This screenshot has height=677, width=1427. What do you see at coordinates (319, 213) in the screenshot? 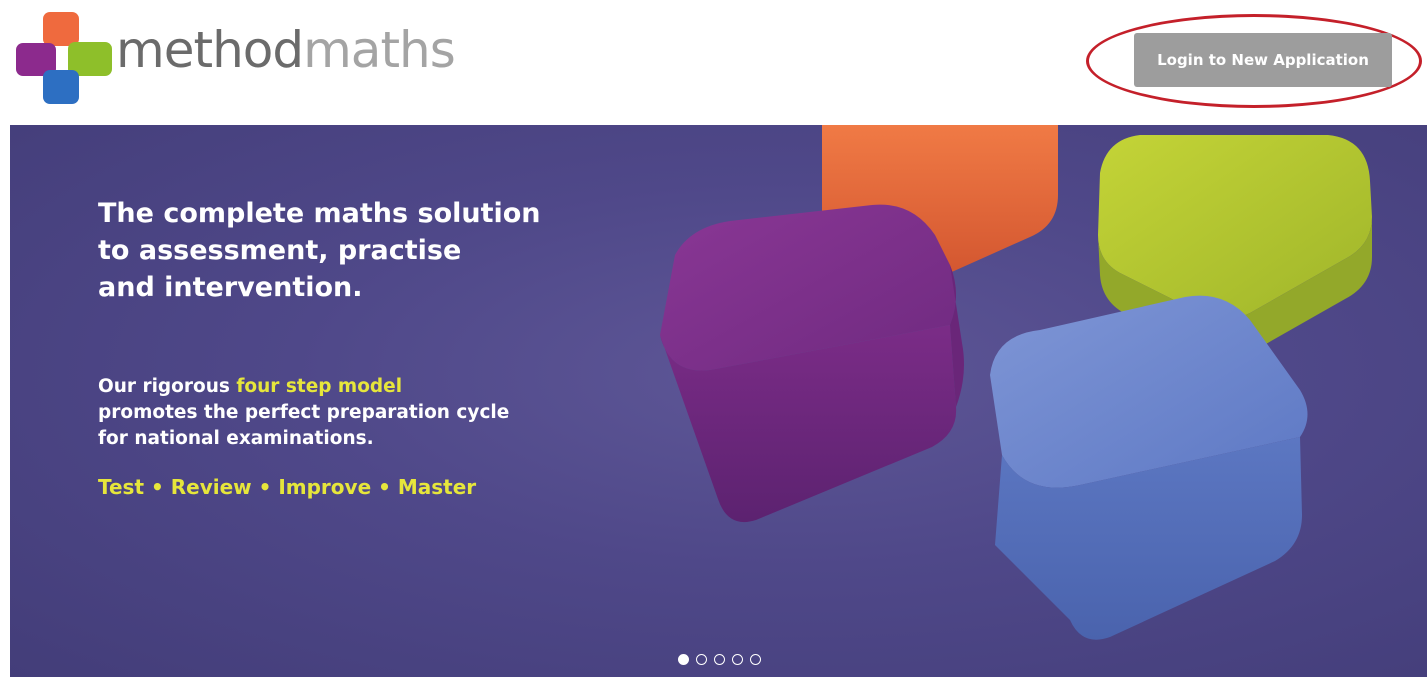
I see `headline-line-1: The complete maths solution` at bounding box center [319, 213].